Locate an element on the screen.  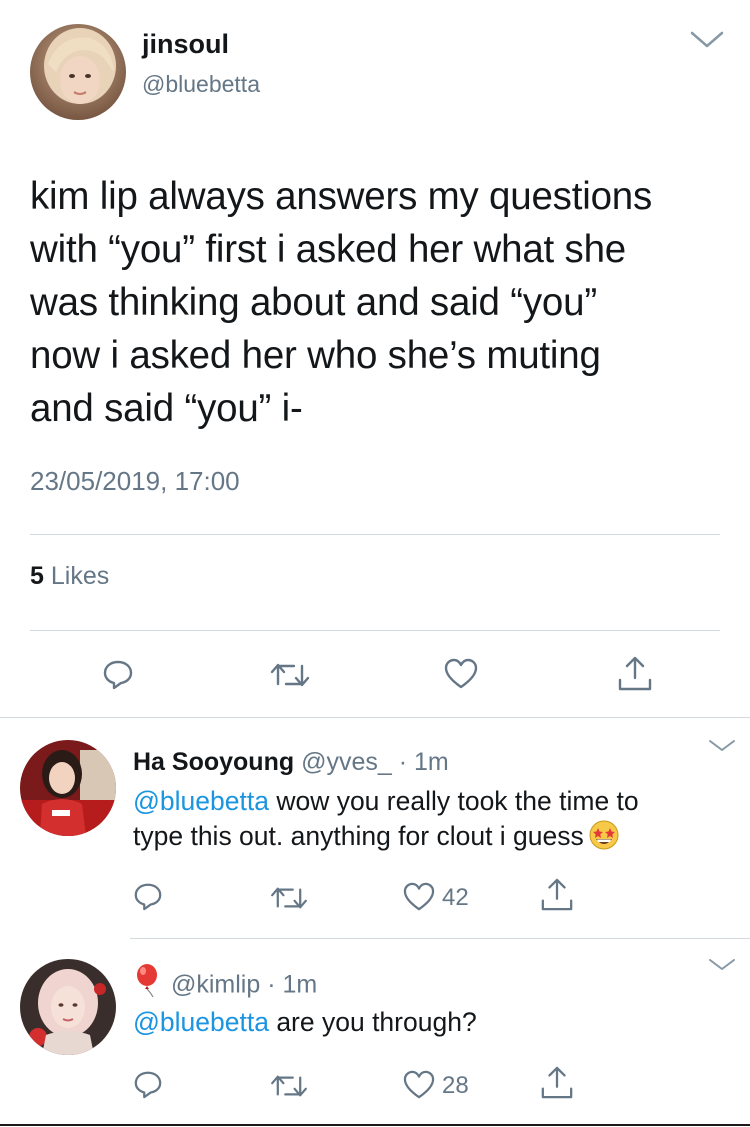
likes-summary: 5 Likes is located at coordinates (69, 576).